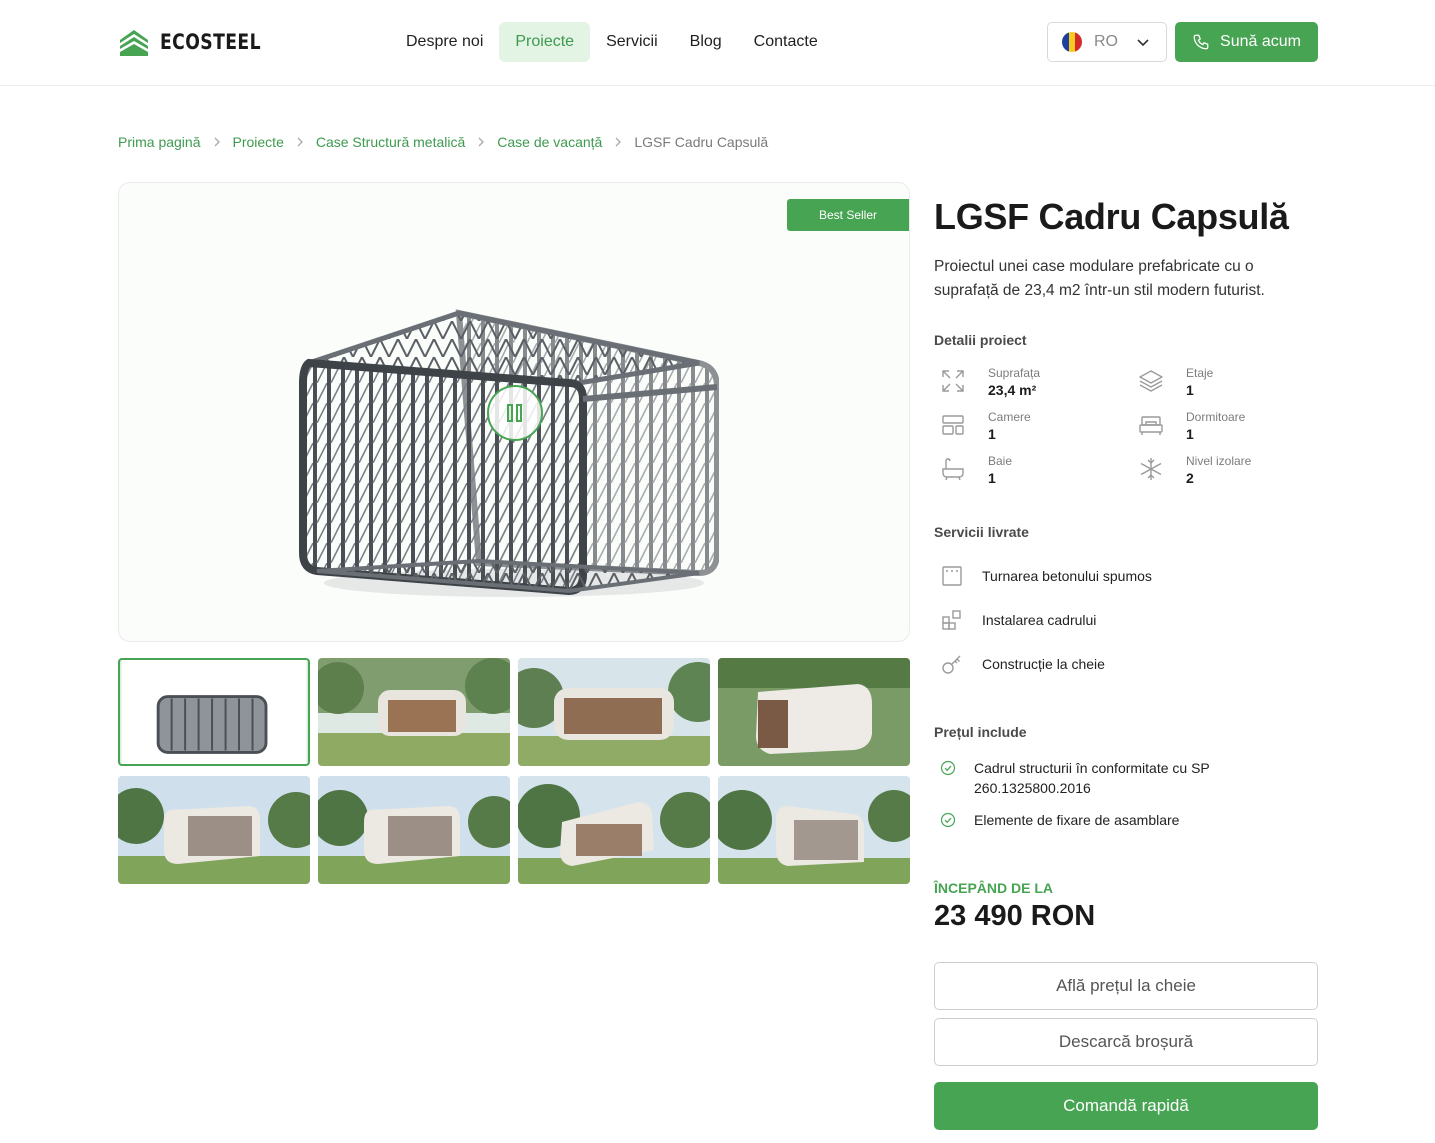 Image resolution: width=1435 pixels, height=1143 pixels. Describe the element at coordinates (701, 142) in the screenshot. I see `breadcrumb-current: LGSF Cadru Capsulă` at that location.